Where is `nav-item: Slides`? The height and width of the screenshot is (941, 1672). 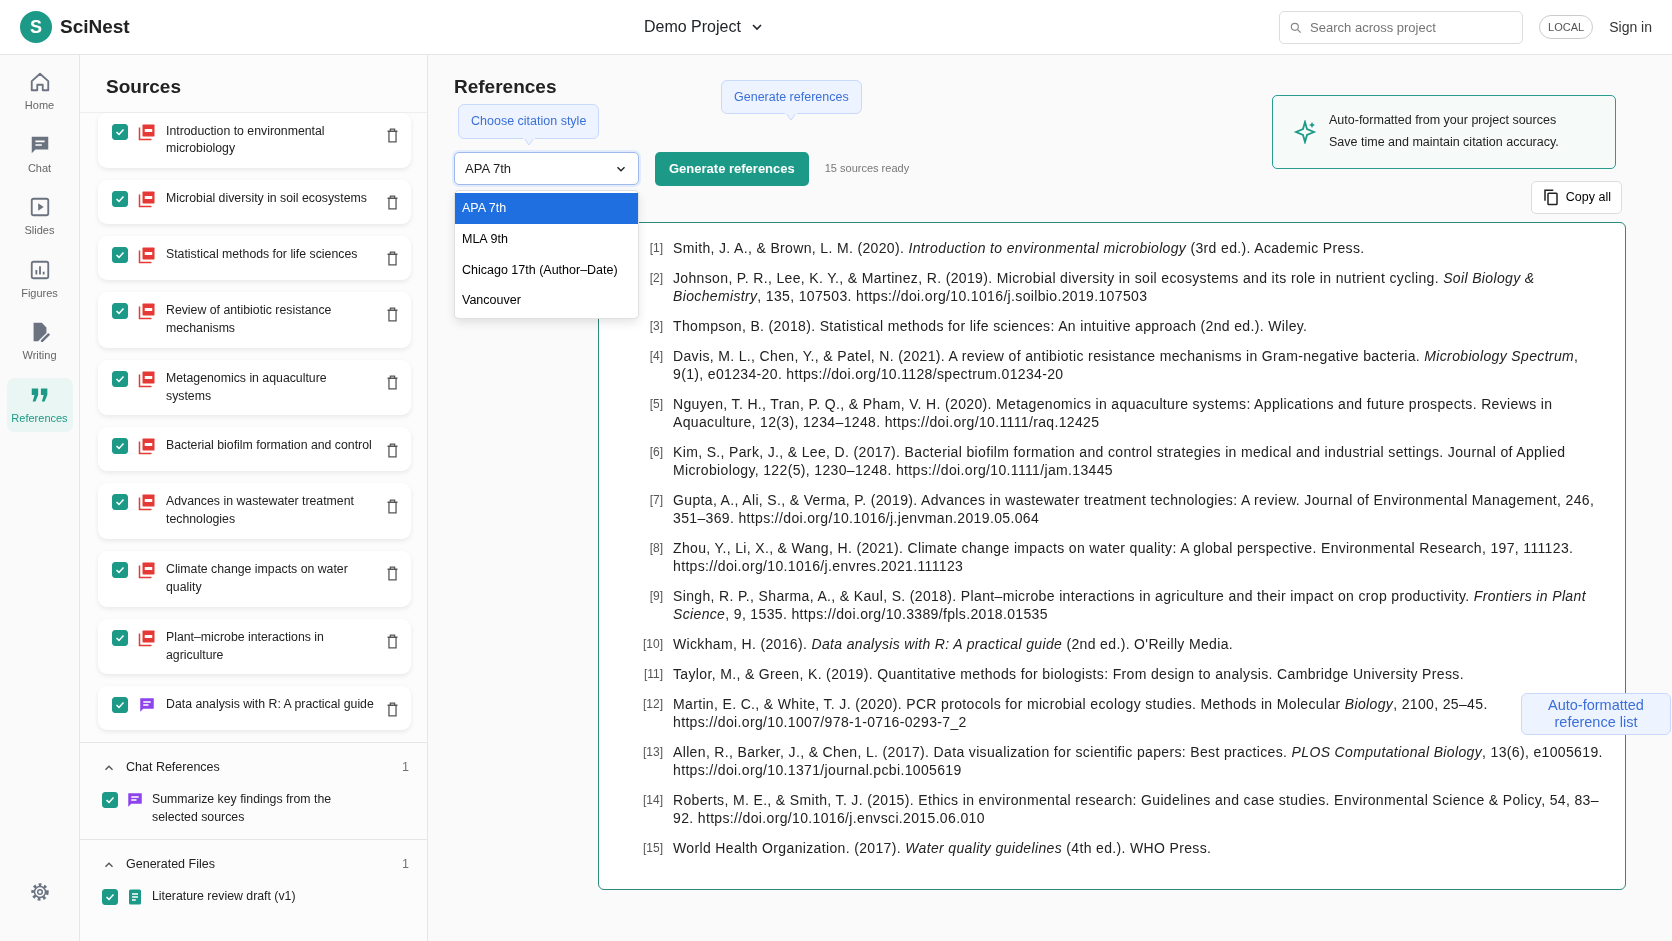 nav-item: Slides is located at coordinates (39, 217).